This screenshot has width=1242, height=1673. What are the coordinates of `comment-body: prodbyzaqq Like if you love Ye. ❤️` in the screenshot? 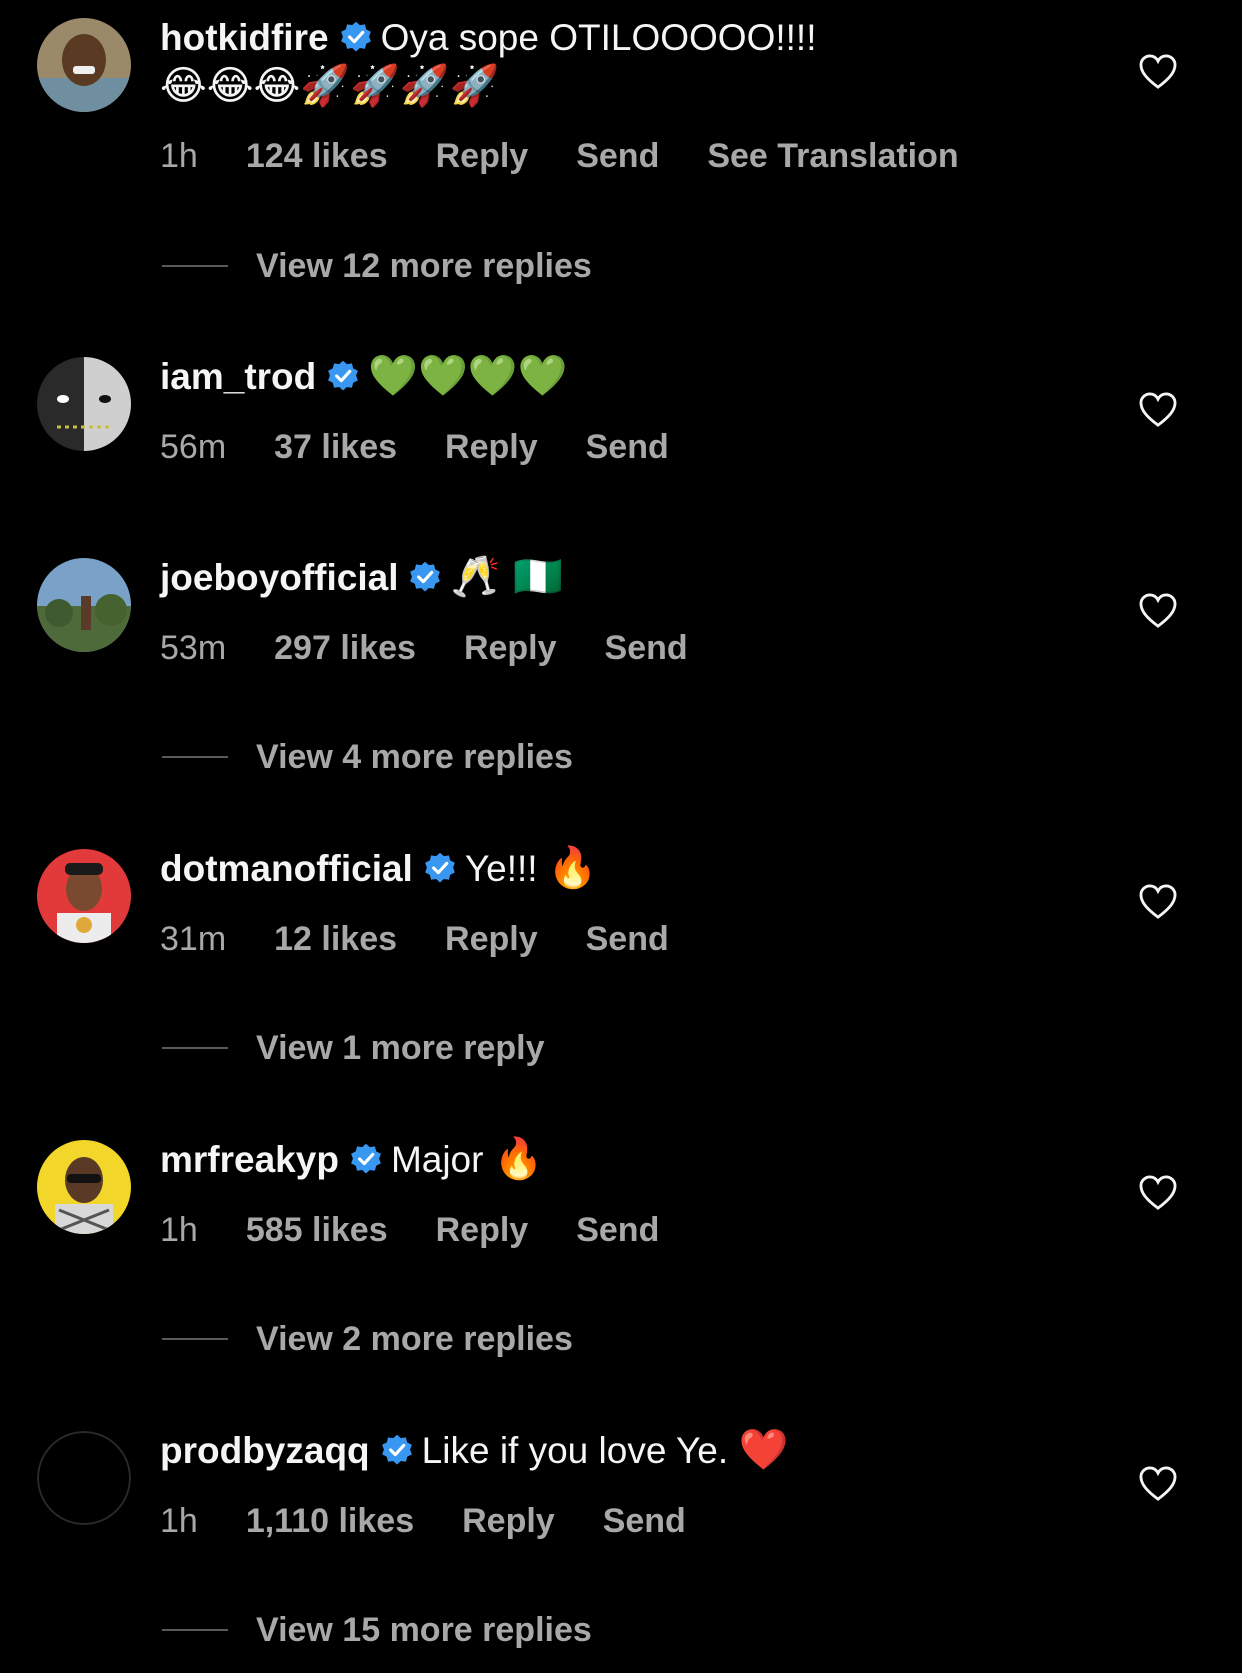 It's located at (610, 1450).